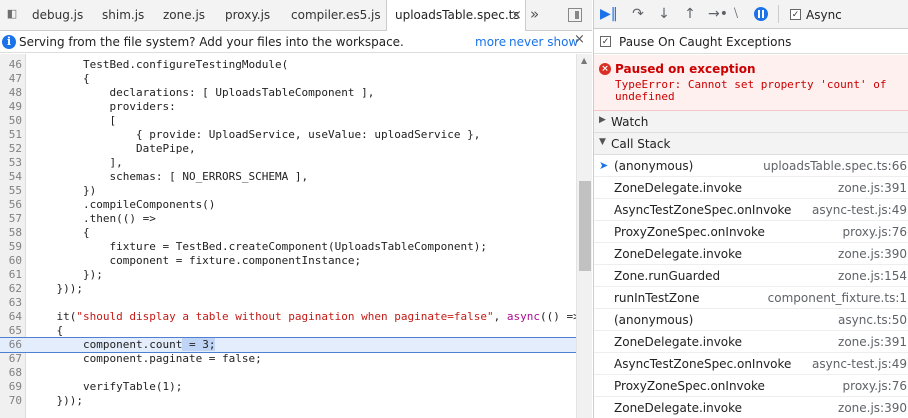 The width and height of the screenshot is (908, 418). Describe the element at coordinates (12, 14) in the screenshot. I see `navigator-toggle-icon: ◧` at that location.